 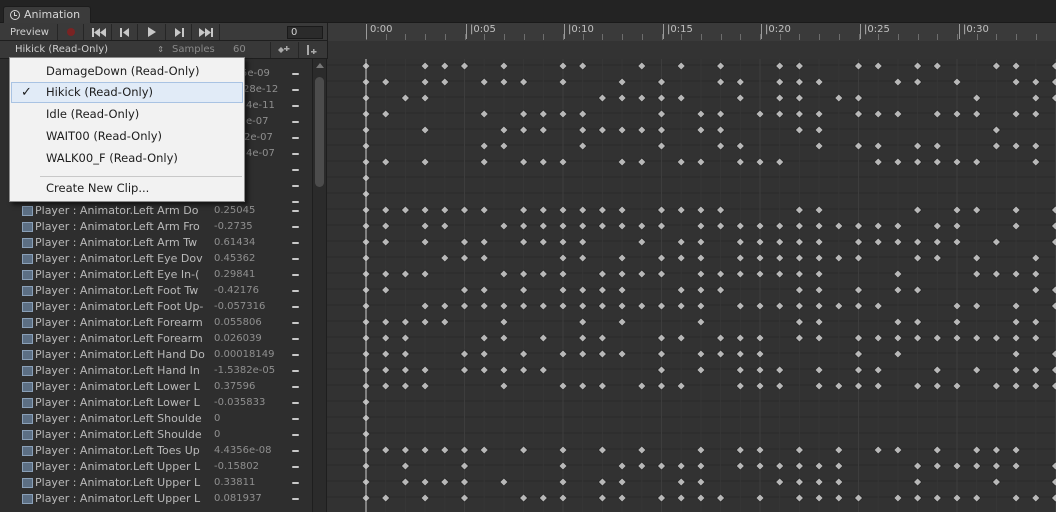 What do you see at coordinates (156, 259) in the screenshot?
I see `property-row: Player : Animator.Left Eye Dov 0.45362` at bounding box center [156, 259].